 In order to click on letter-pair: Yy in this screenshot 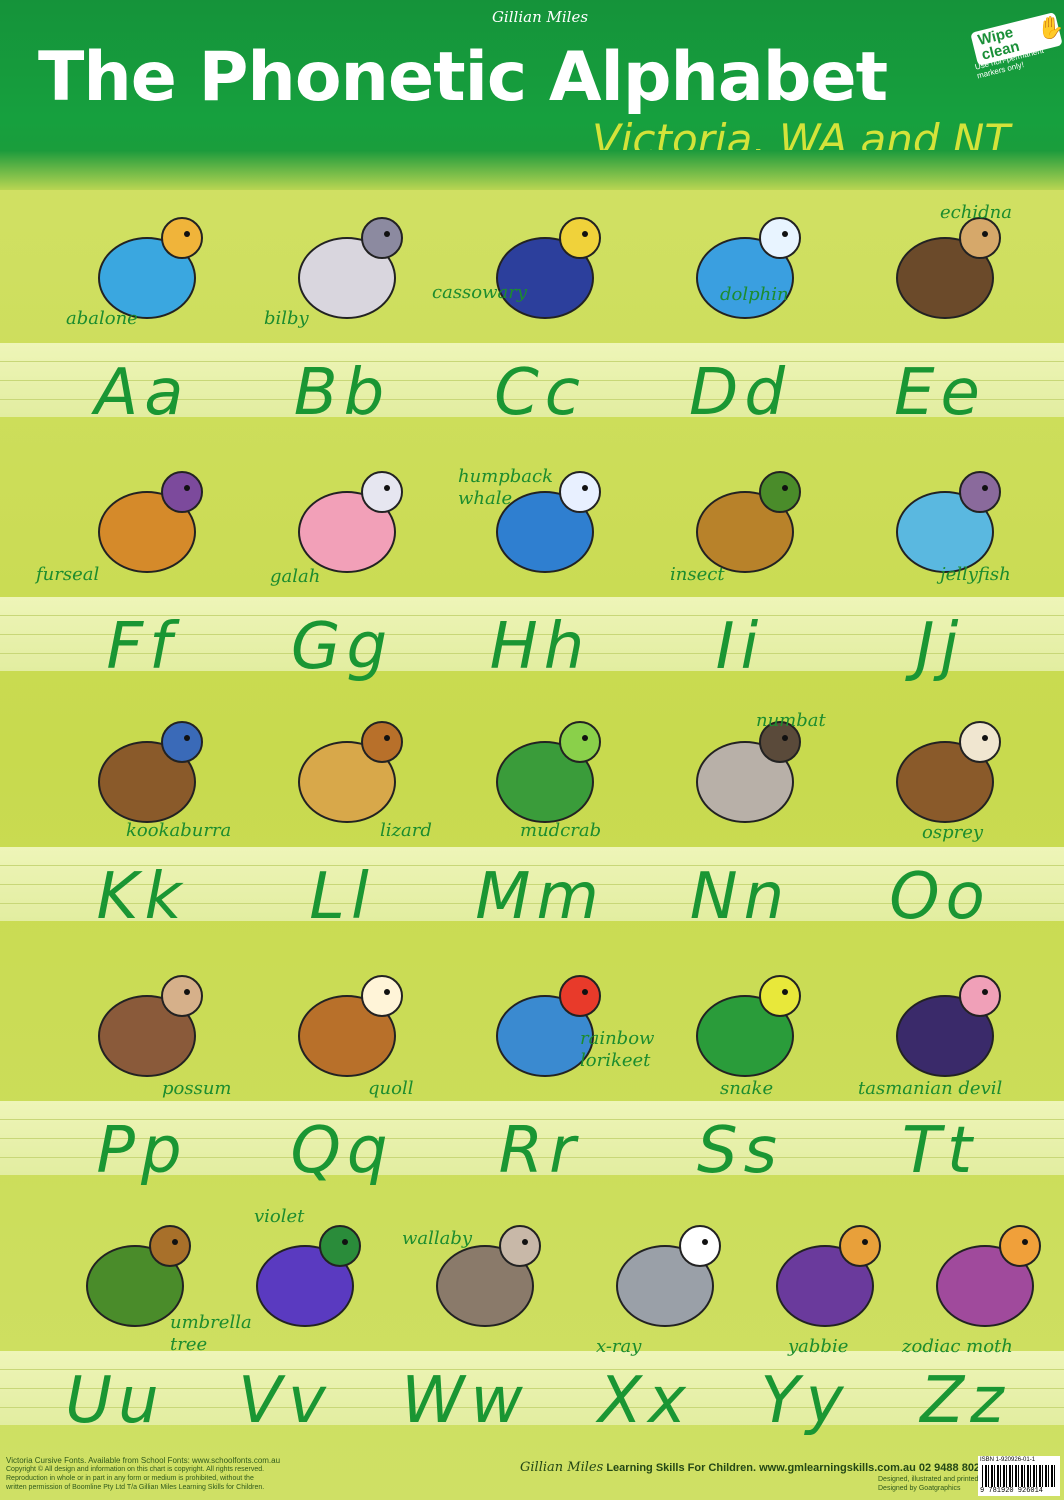, I will do `click(805, 1401)`.